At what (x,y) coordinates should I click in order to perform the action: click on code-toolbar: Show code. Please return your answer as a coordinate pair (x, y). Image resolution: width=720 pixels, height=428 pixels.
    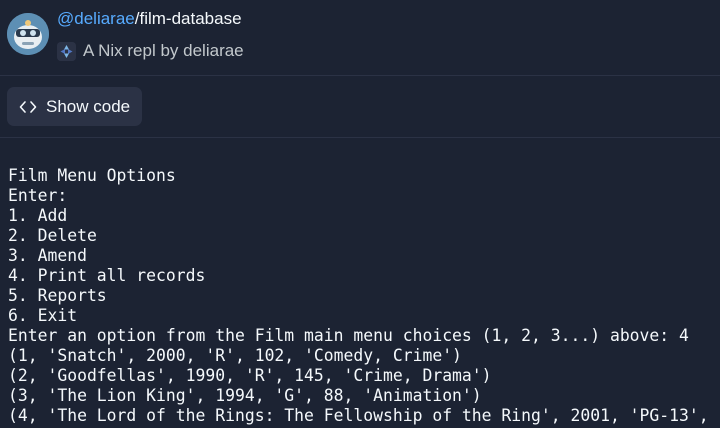
    Looking at the image, I should click on (360, 107).